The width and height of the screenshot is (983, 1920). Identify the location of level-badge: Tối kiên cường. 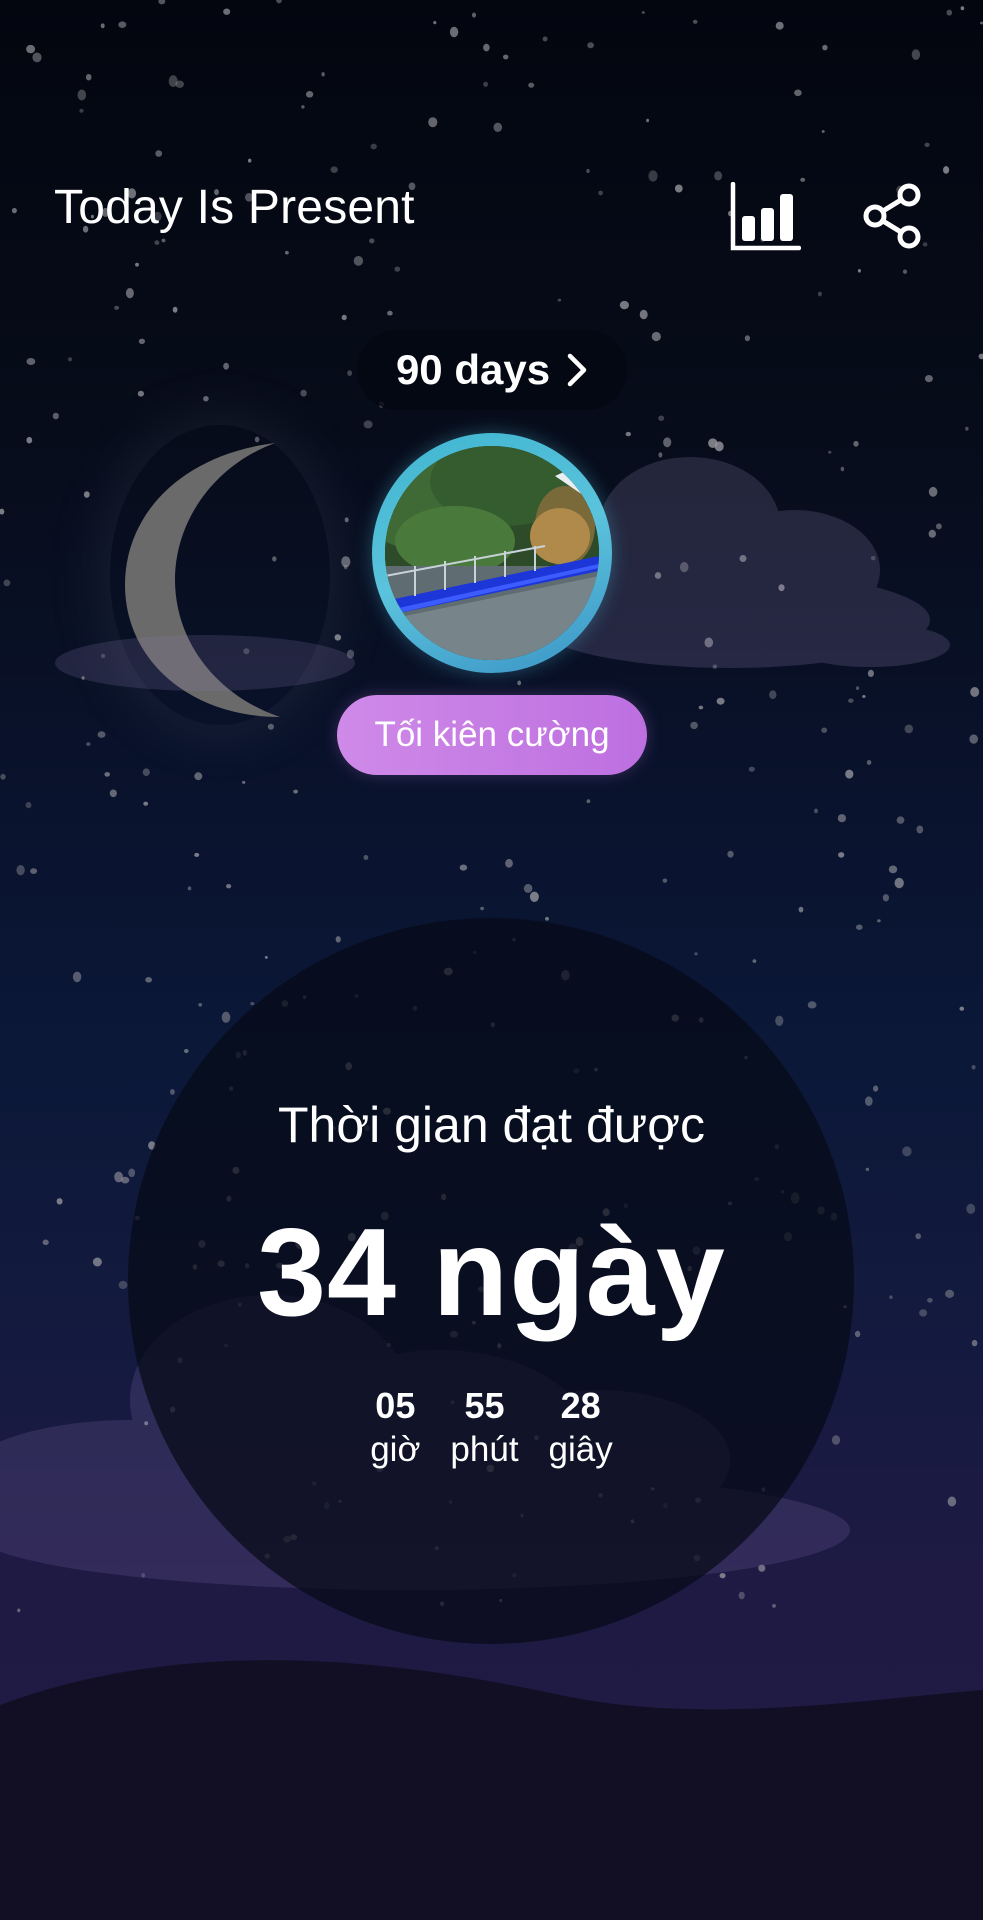
(492, 735).